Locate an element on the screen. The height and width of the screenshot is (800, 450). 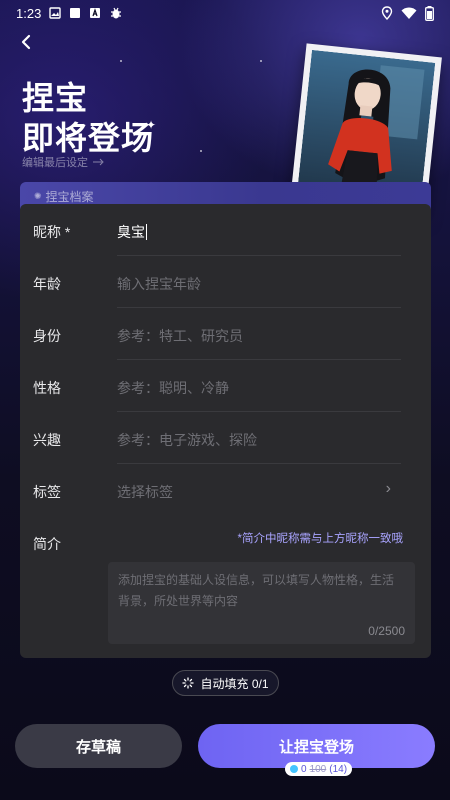
field-label: 兴趣 is located at coordinates (47, 440).